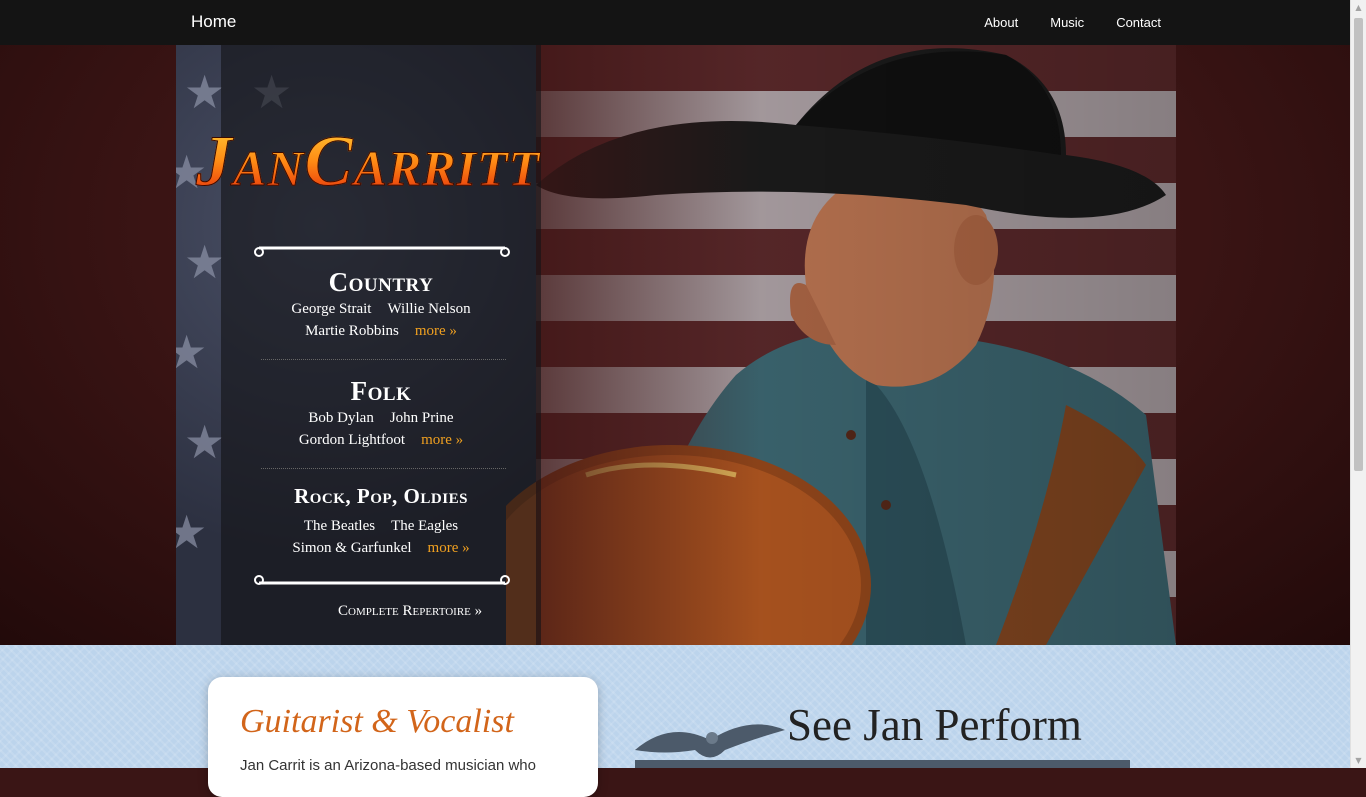 This screenshot has width=1366, height=797. Describe the element at coordinates (1358, 7) in the screenshot. I see `scroll-up-arrow-icon: ▲` at that location.